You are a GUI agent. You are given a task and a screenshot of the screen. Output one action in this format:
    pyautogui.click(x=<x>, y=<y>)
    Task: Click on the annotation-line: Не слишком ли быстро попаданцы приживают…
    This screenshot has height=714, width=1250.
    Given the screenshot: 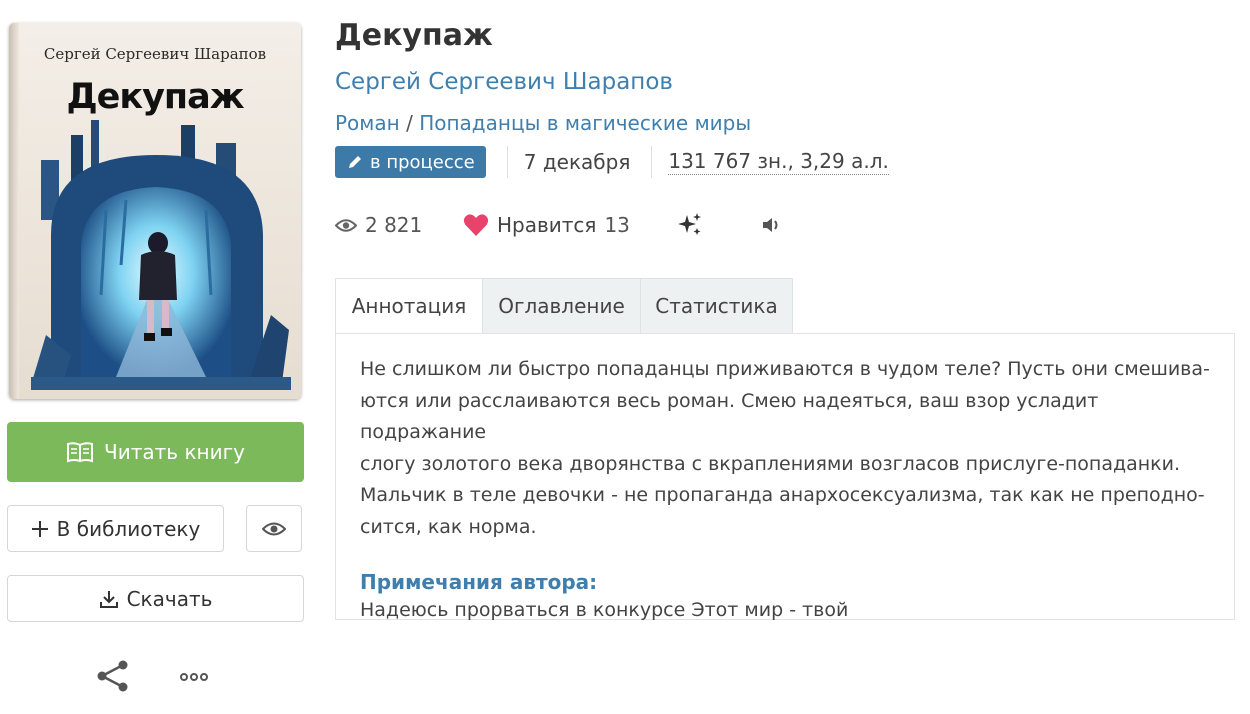 What is the action you would take?
    pyautogui.click(x=785, y=369)
    